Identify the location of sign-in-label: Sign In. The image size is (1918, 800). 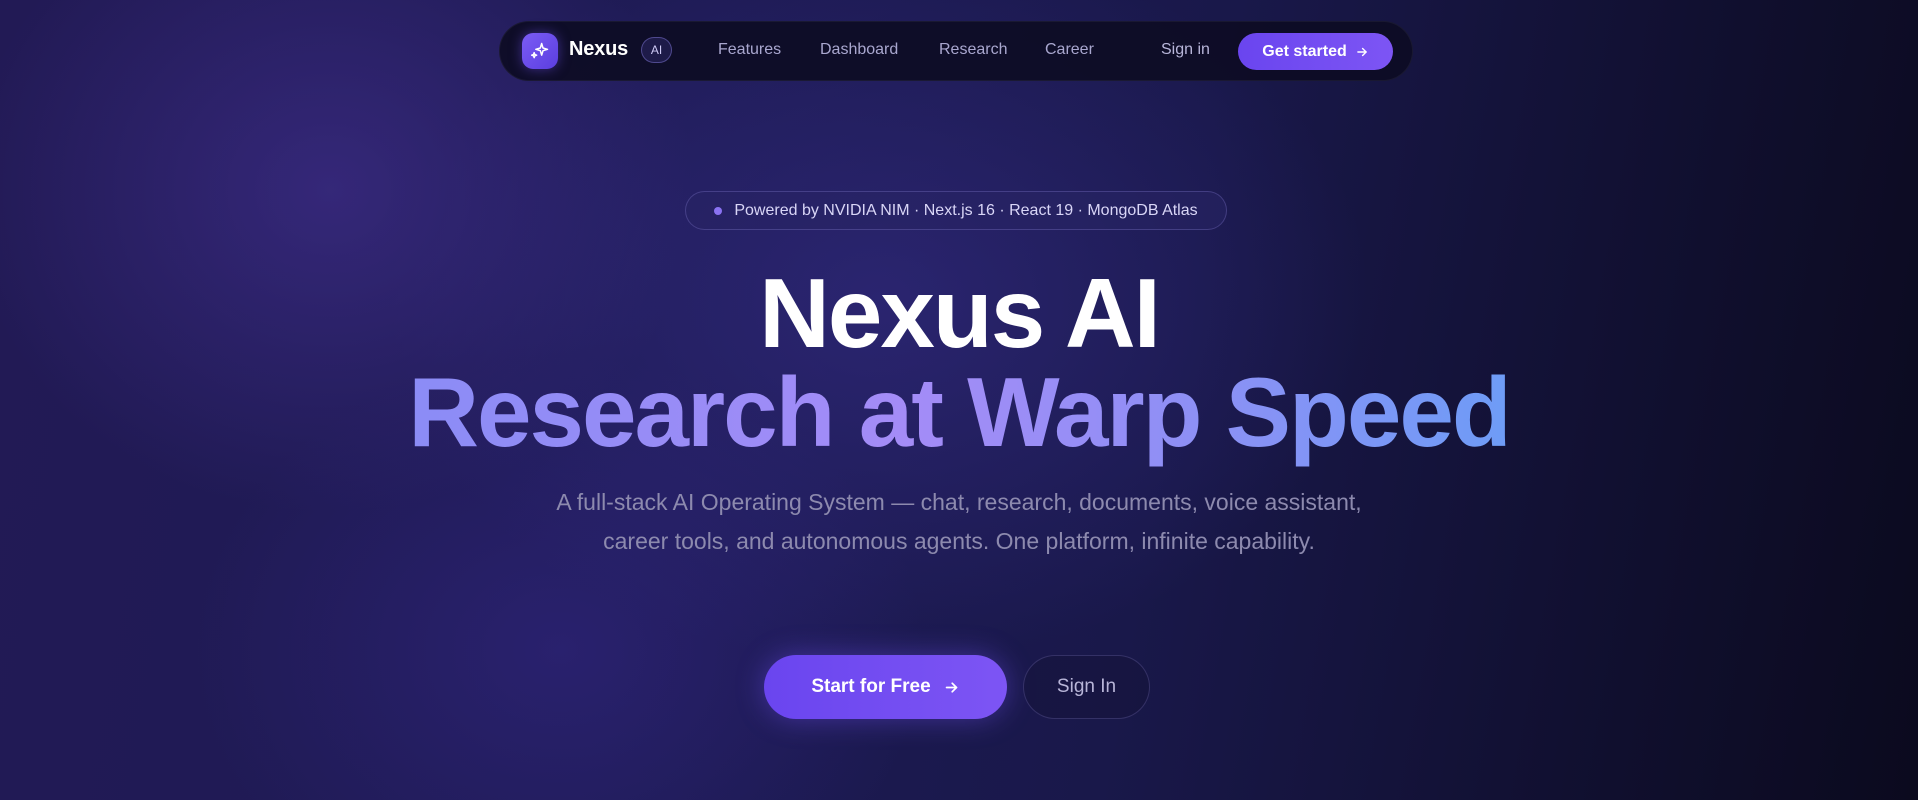
(1086, 686).